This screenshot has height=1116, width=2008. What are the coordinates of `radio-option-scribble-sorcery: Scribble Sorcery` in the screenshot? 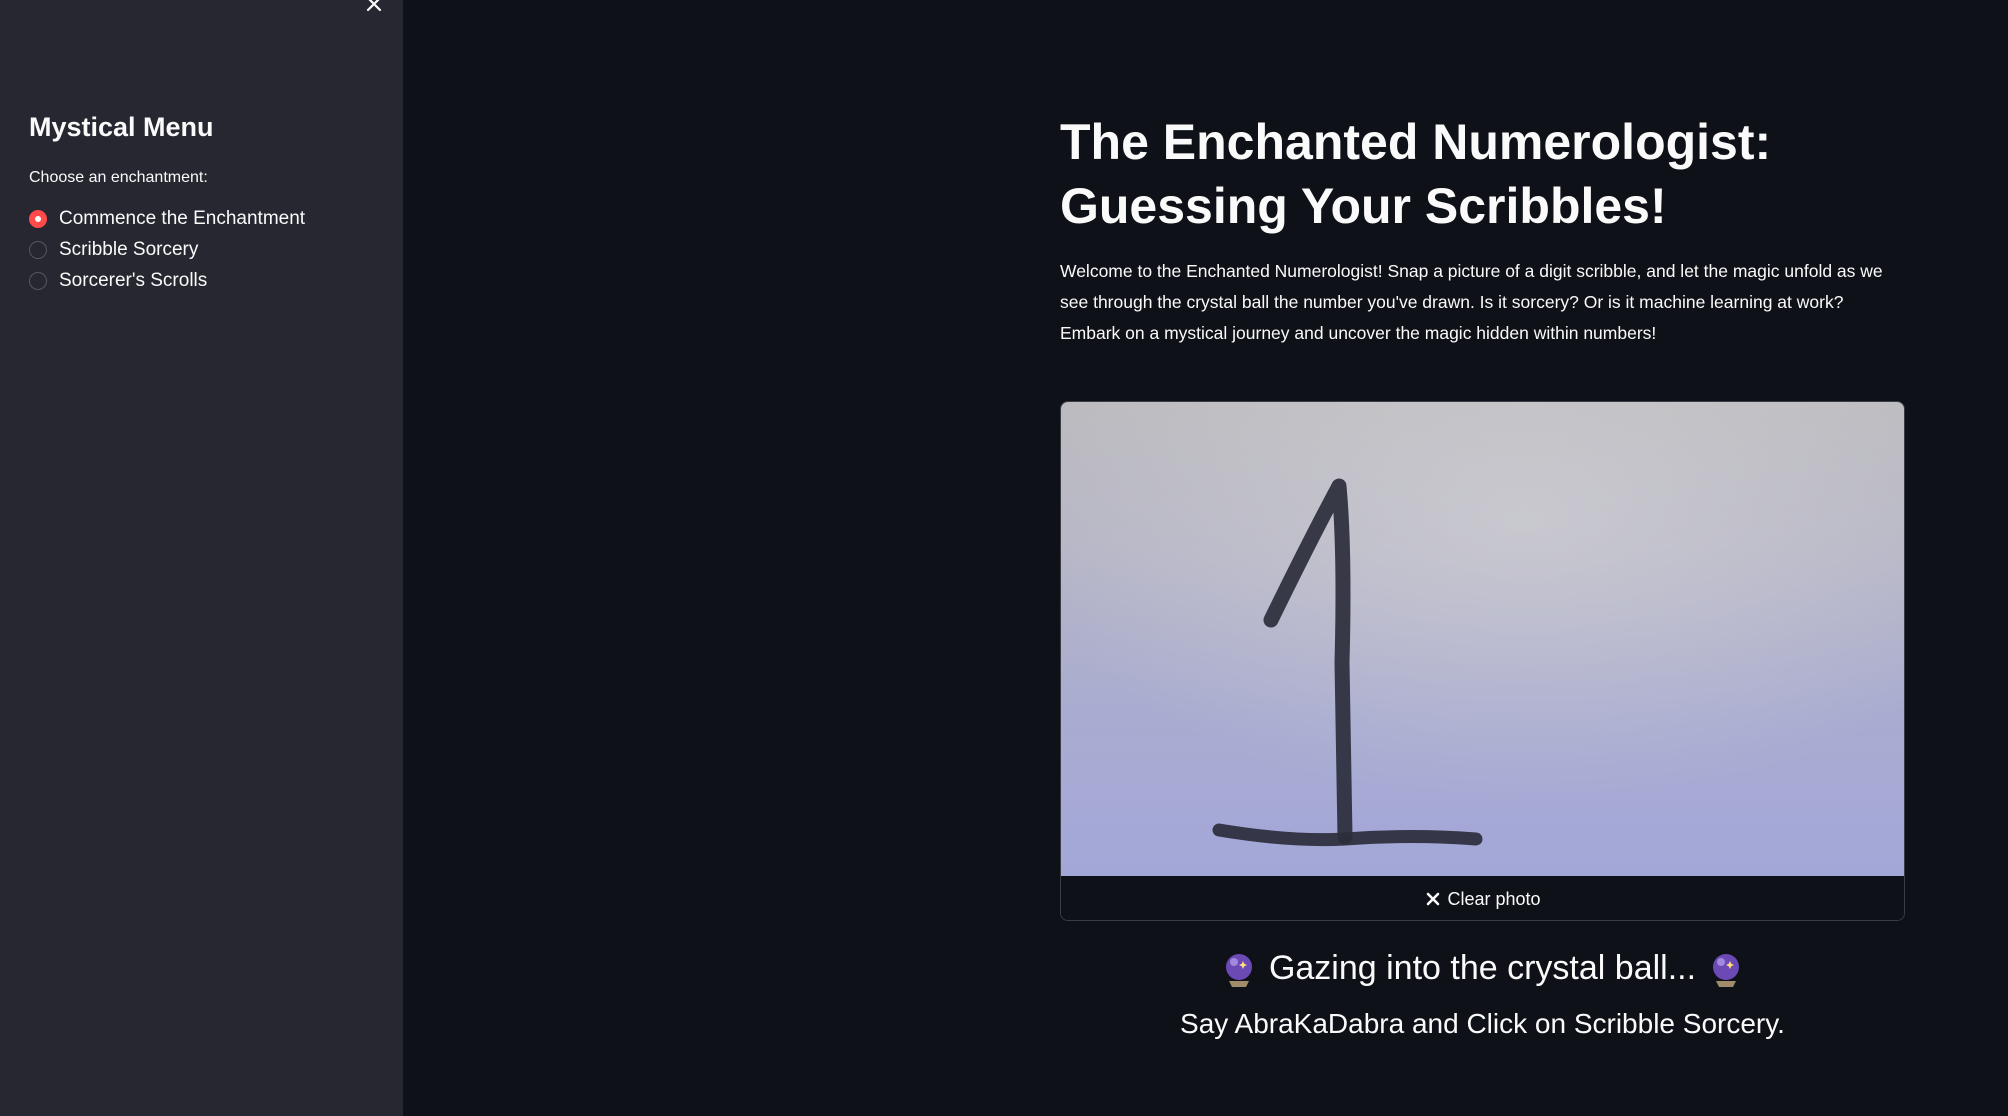 It's located at (167, 249).